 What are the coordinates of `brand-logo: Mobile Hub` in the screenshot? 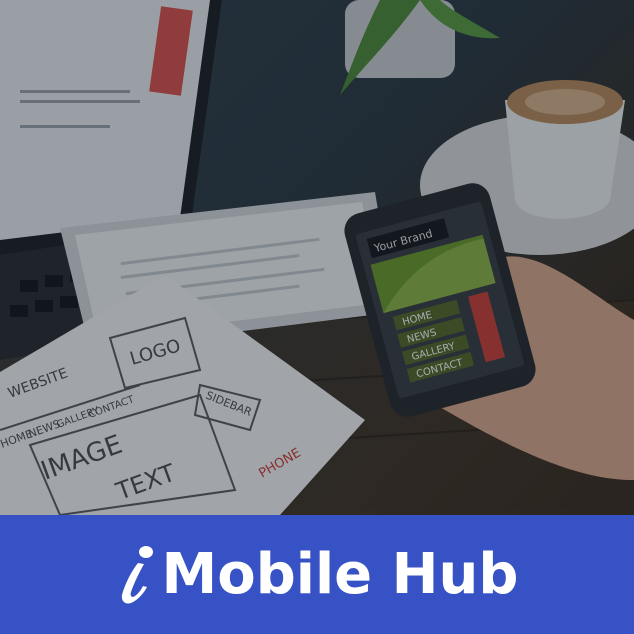 It's located at (317, 574).